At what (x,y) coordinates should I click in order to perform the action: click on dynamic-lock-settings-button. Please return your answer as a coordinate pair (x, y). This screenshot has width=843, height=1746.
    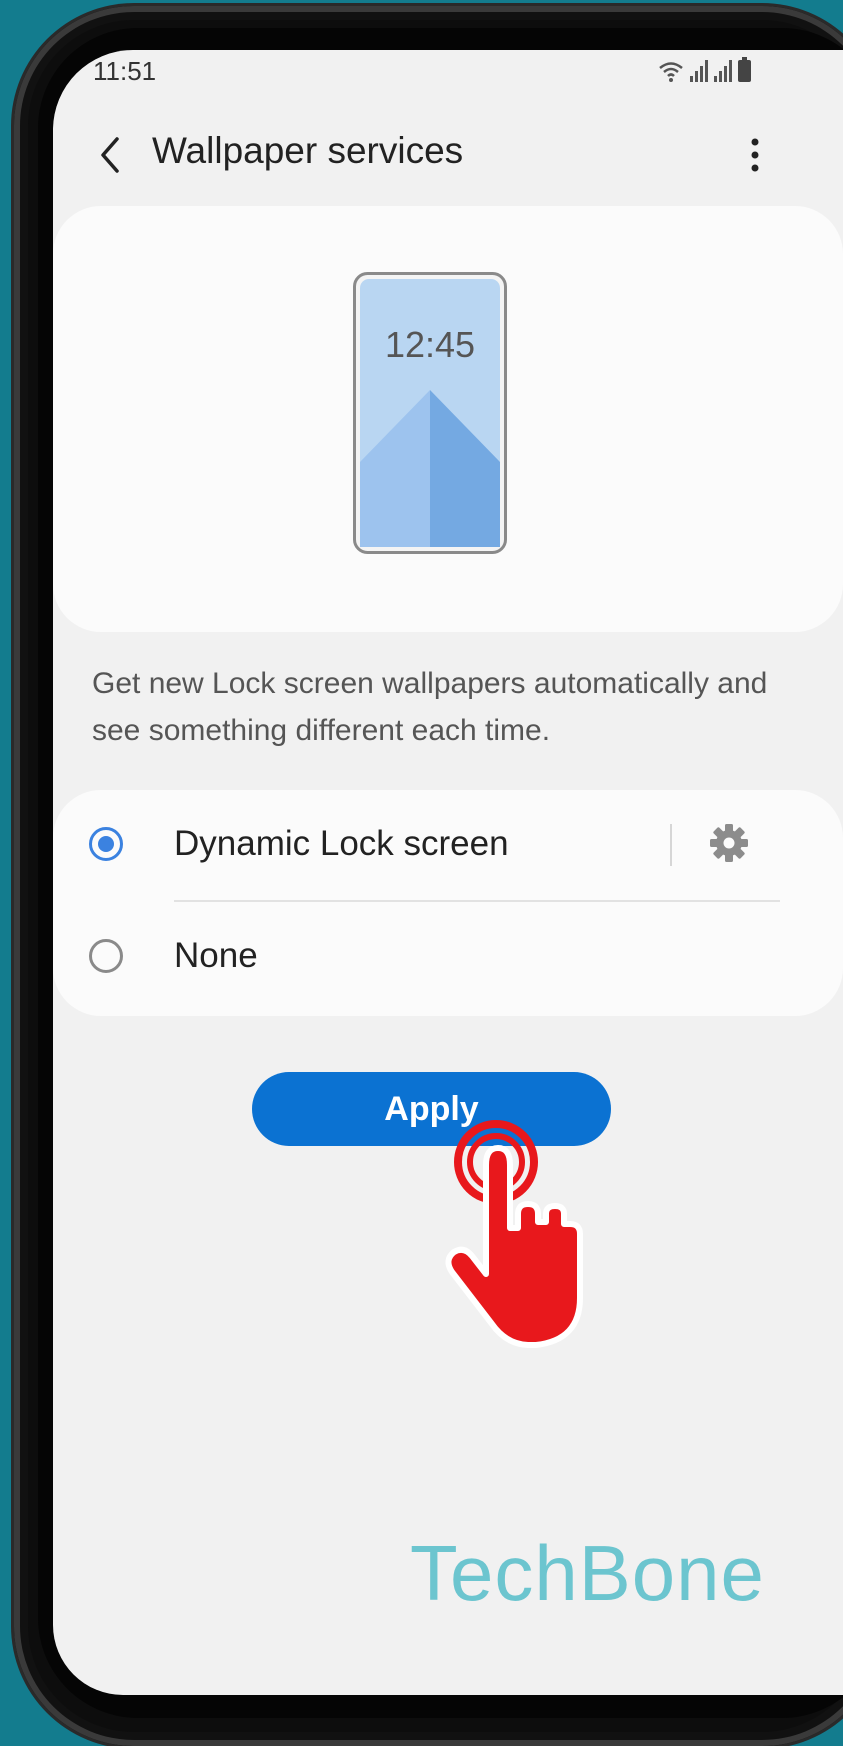
    Looking at the image, I should click on (729, 843).